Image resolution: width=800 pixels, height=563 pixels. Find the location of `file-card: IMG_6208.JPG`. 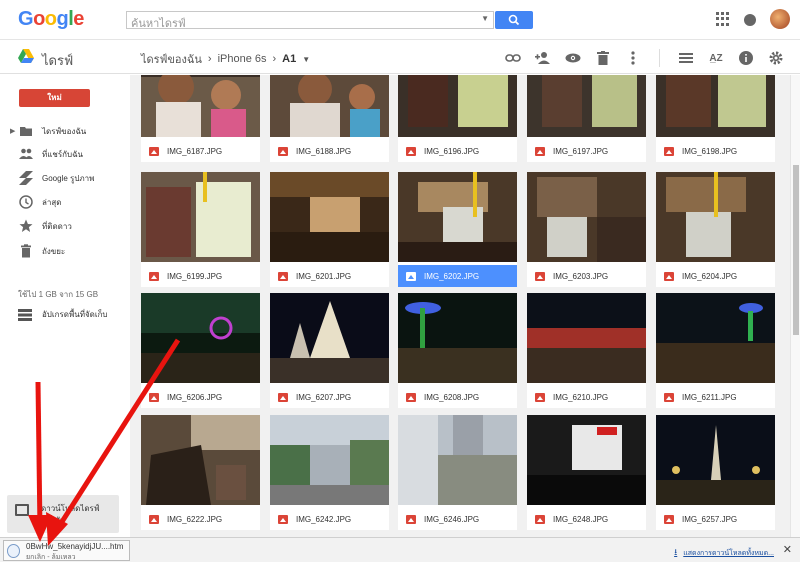

file-card: IMG_6208.JPG is located at coordinates (457, 350).